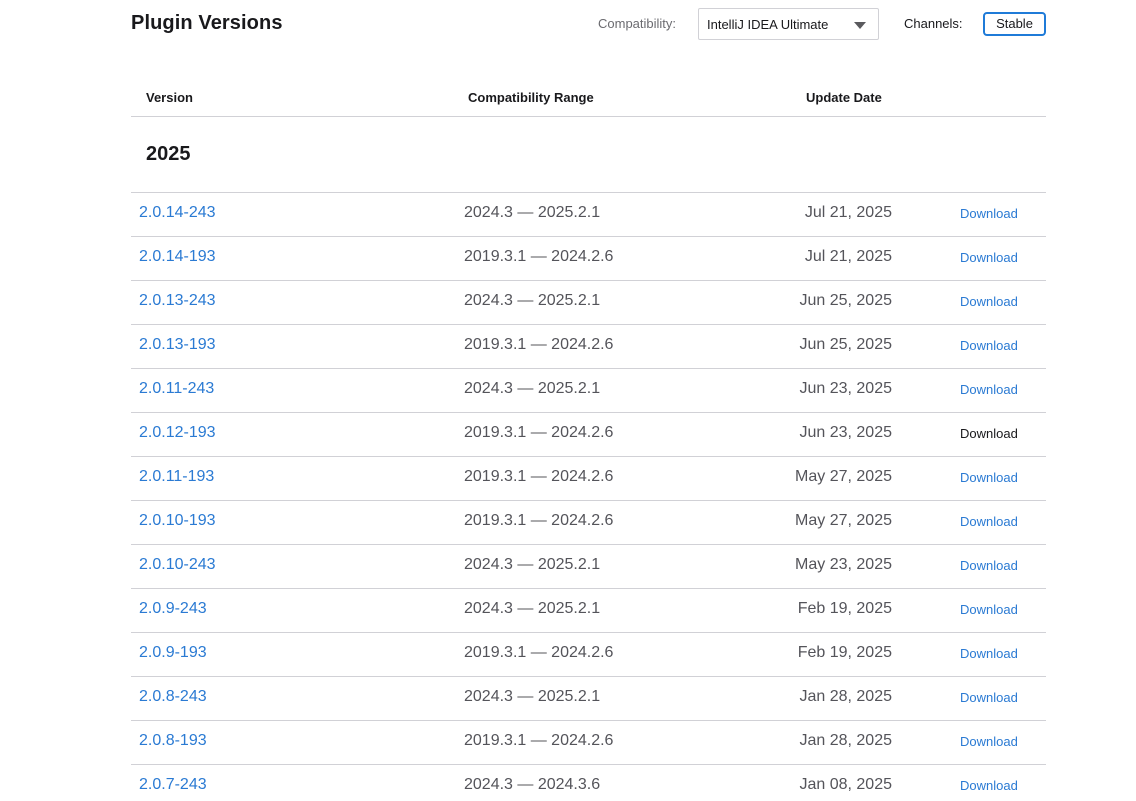  I want to click on compatibility-label: Compatibility:, so click(637, 23).